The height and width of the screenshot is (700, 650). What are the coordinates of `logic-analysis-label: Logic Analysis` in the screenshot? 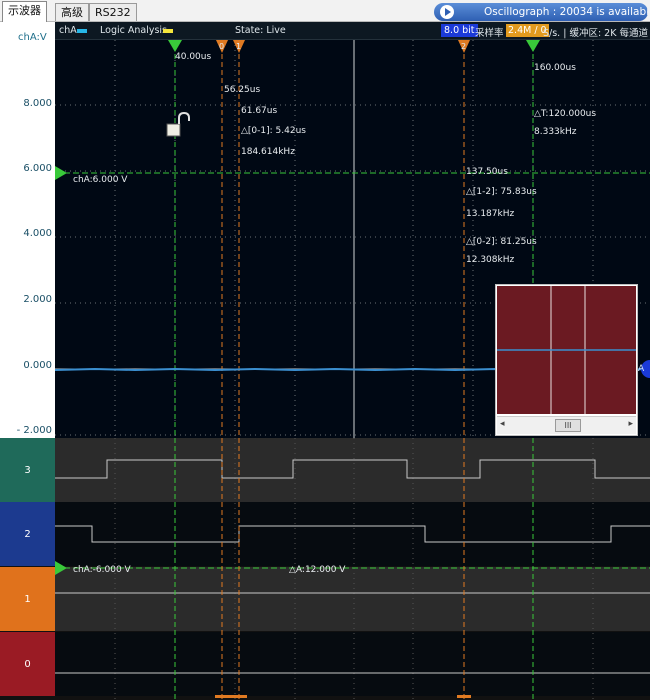 It's located at (133, 30).